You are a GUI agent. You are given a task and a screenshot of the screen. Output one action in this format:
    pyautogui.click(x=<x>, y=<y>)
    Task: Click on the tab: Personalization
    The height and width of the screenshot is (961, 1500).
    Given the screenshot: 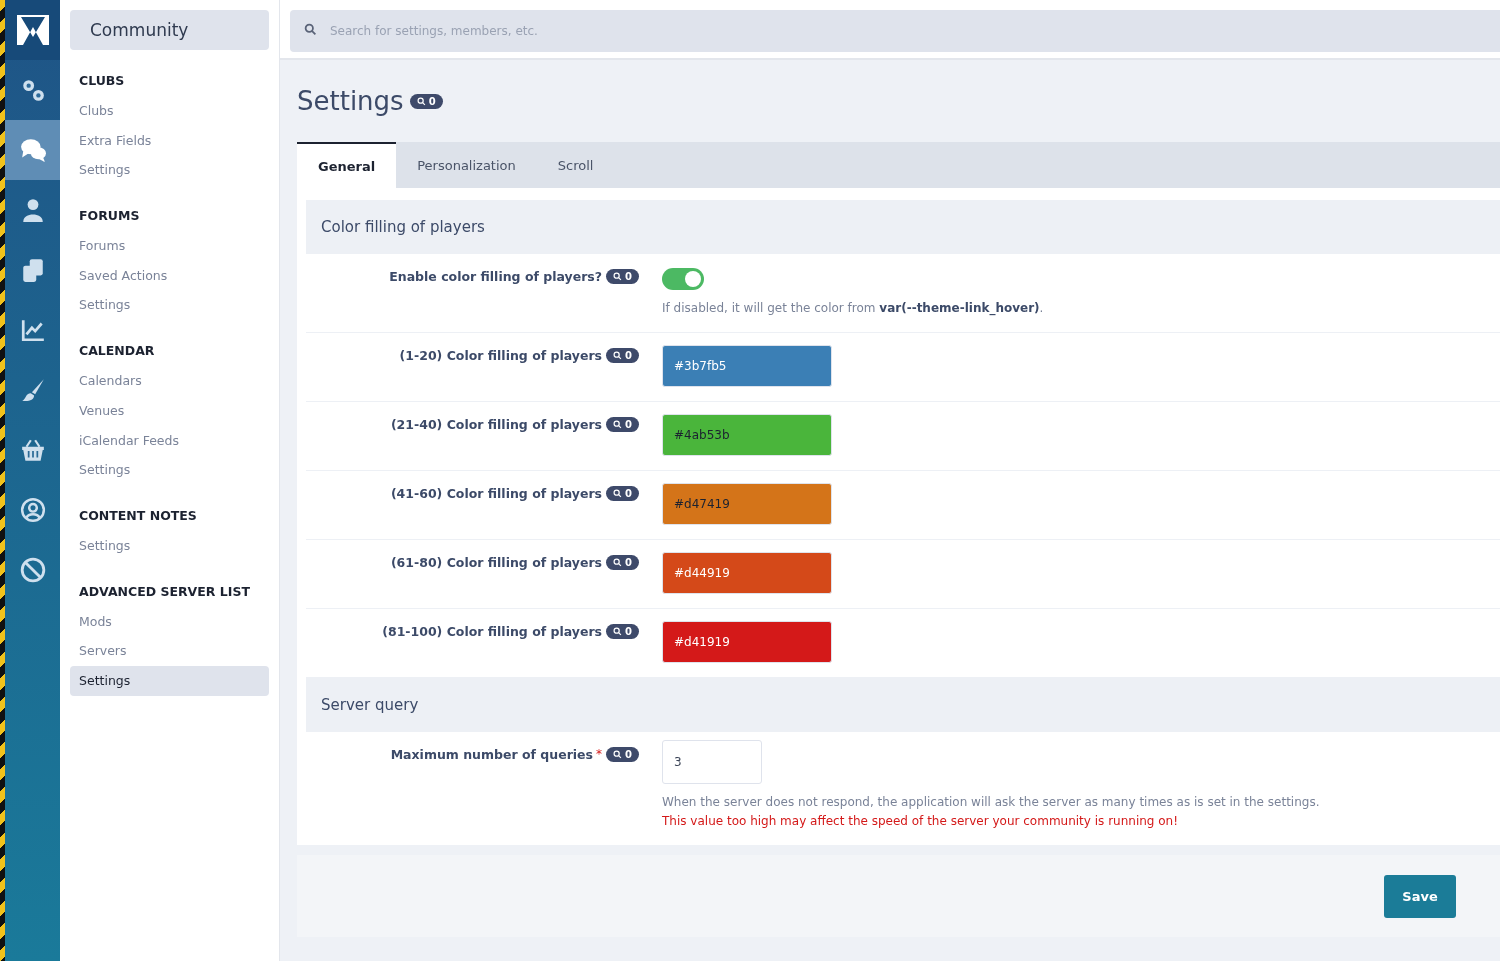 What is the action you would take?
    pyautogui.click(x=466, y=165)
    